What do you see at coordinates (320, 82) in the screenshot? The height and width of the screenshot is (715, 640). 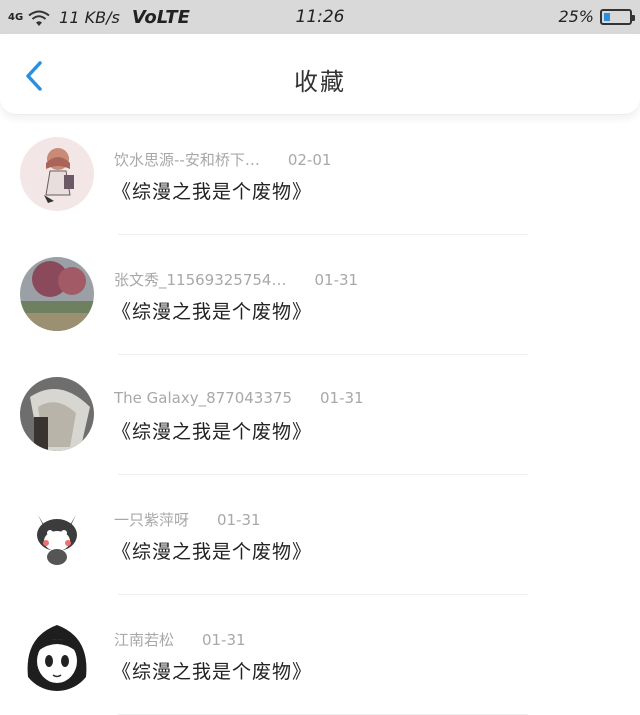 I see `page-title: 收藏` at bounding box center [320, 82].